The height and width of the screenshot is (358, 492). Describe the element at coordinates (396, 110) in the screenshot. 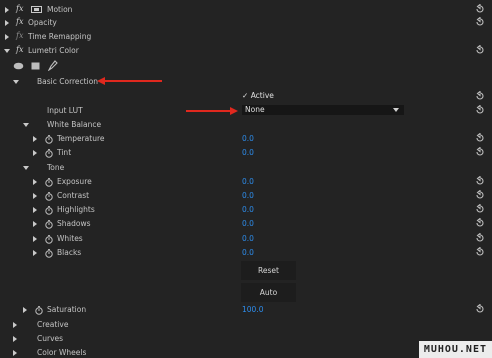

I see `chevron-down-icon` at that location.